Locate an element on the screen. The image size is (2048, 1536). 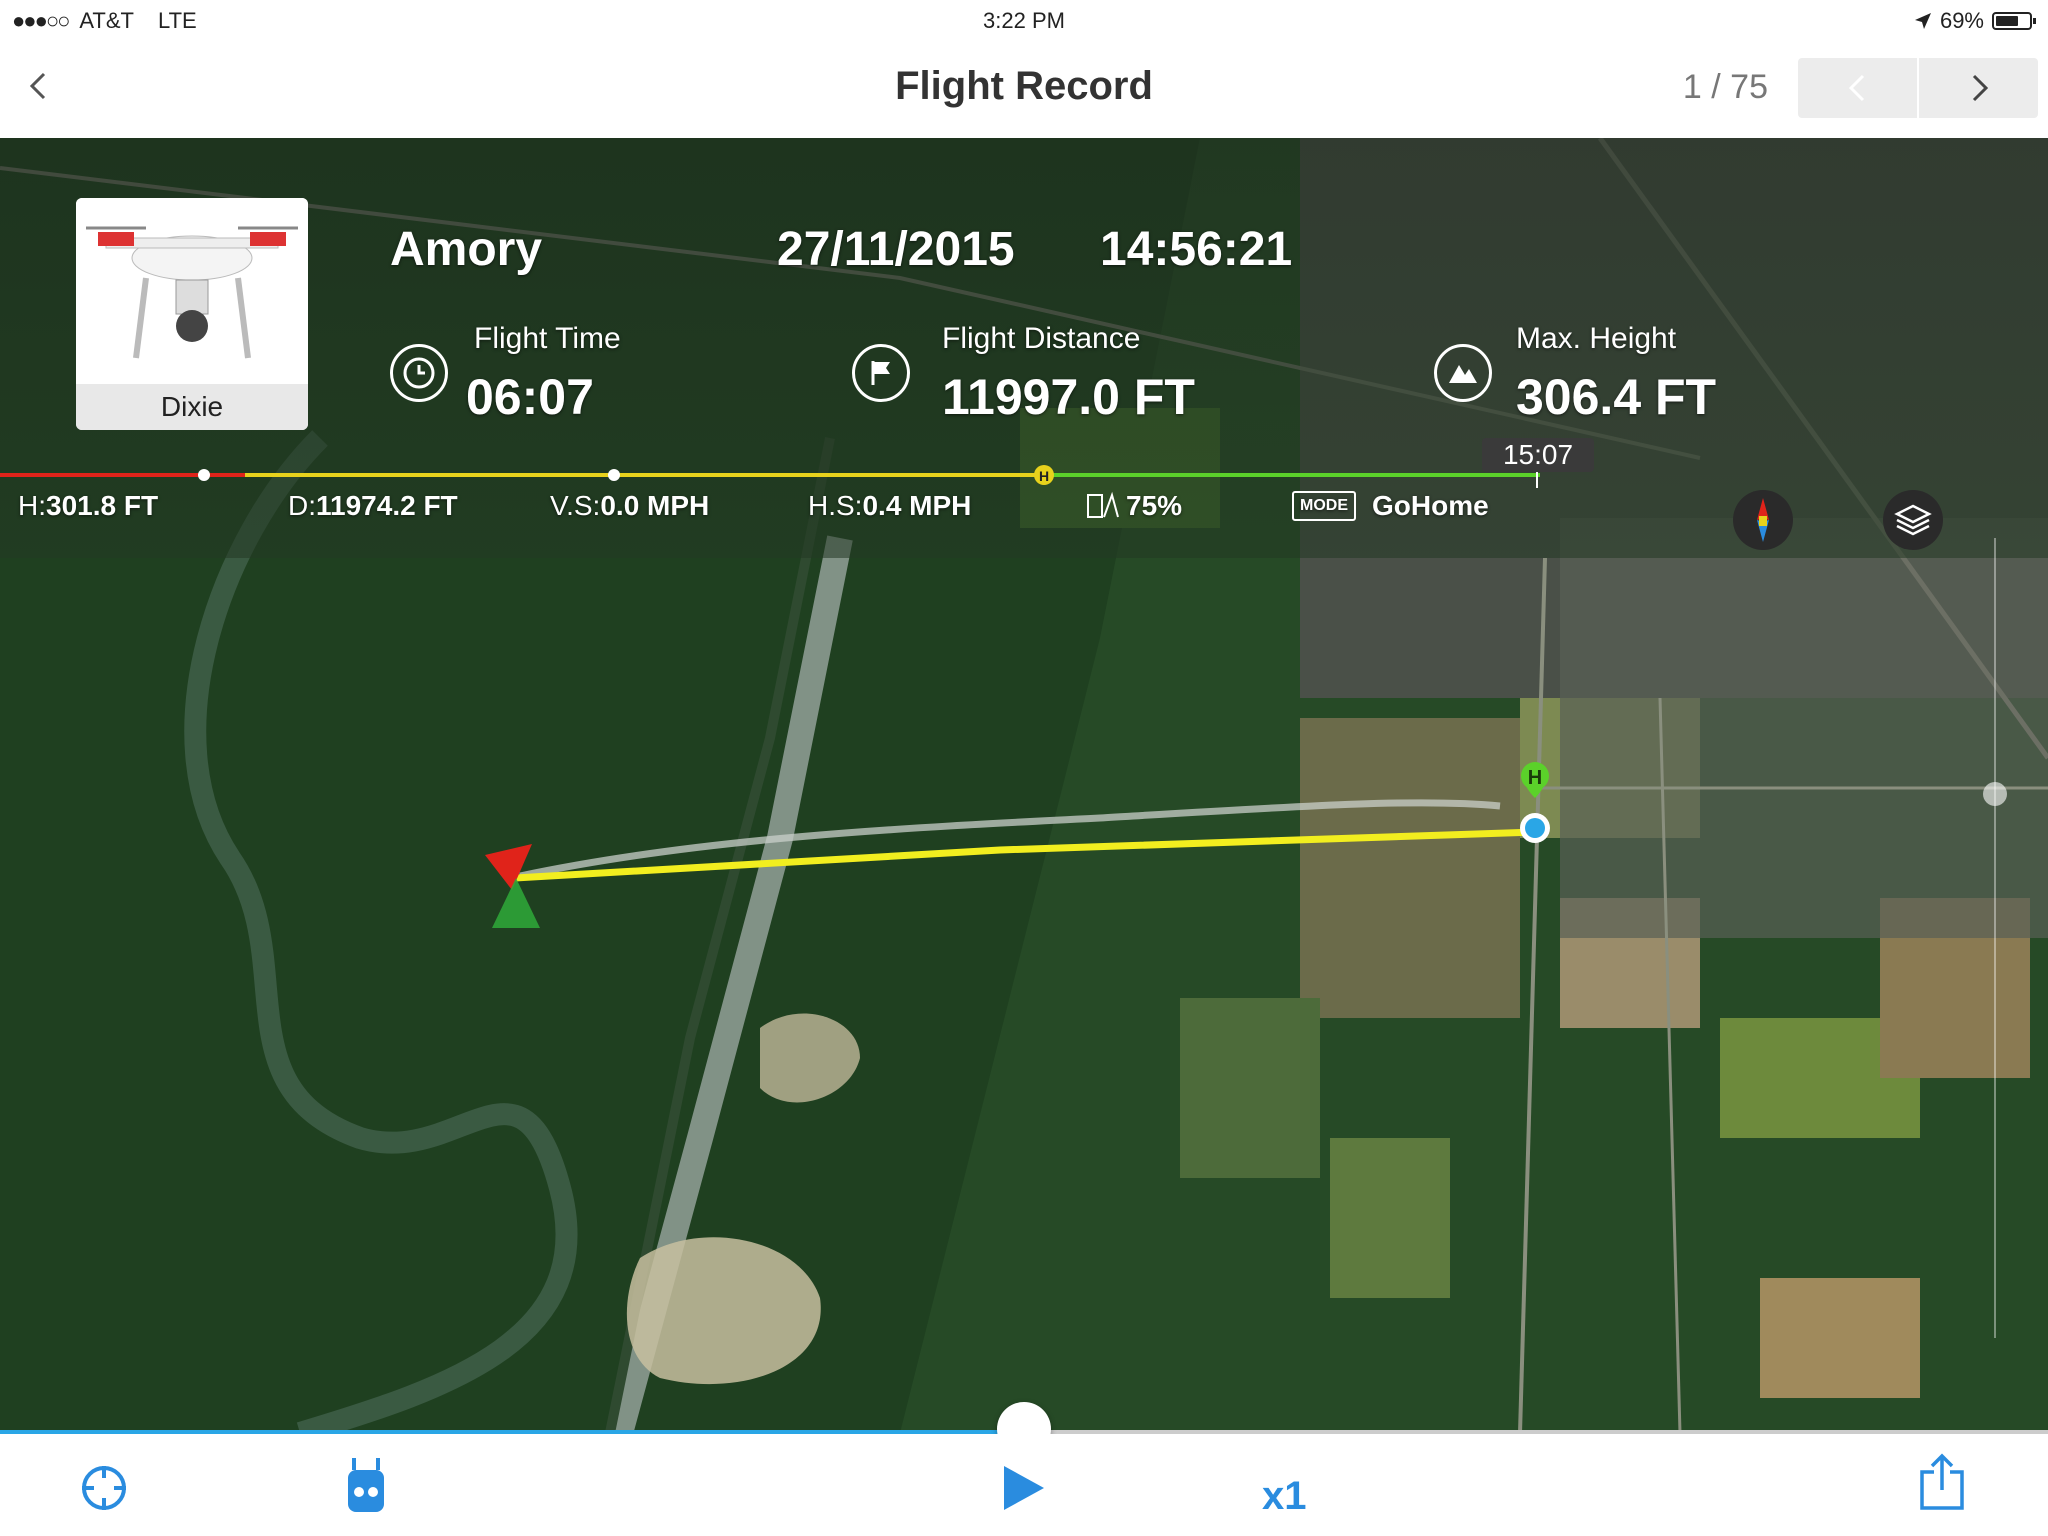
timeline-end-time: 15:07 is located at coordinates (1538, 455).